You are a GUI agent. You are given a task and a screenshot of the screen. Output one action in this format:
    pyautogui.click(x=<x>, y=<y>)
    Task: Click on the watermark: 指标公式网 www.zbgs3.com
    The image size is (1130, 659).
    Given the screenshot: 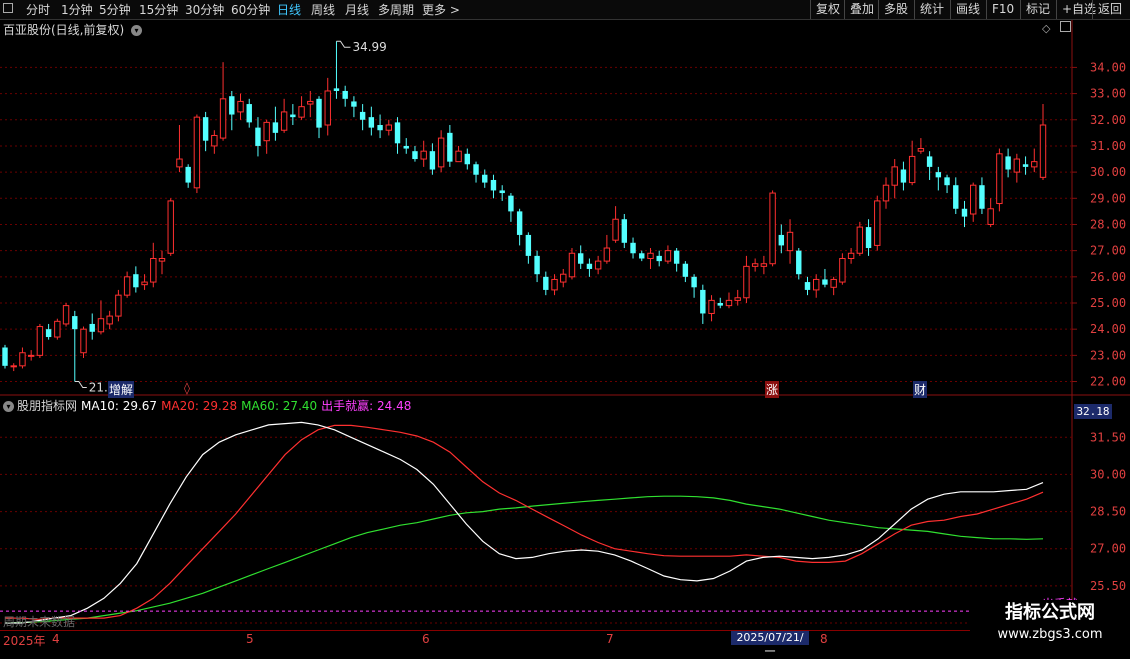 What is the action you would take?
    pyautogui.click(x=1050, y=625)
    